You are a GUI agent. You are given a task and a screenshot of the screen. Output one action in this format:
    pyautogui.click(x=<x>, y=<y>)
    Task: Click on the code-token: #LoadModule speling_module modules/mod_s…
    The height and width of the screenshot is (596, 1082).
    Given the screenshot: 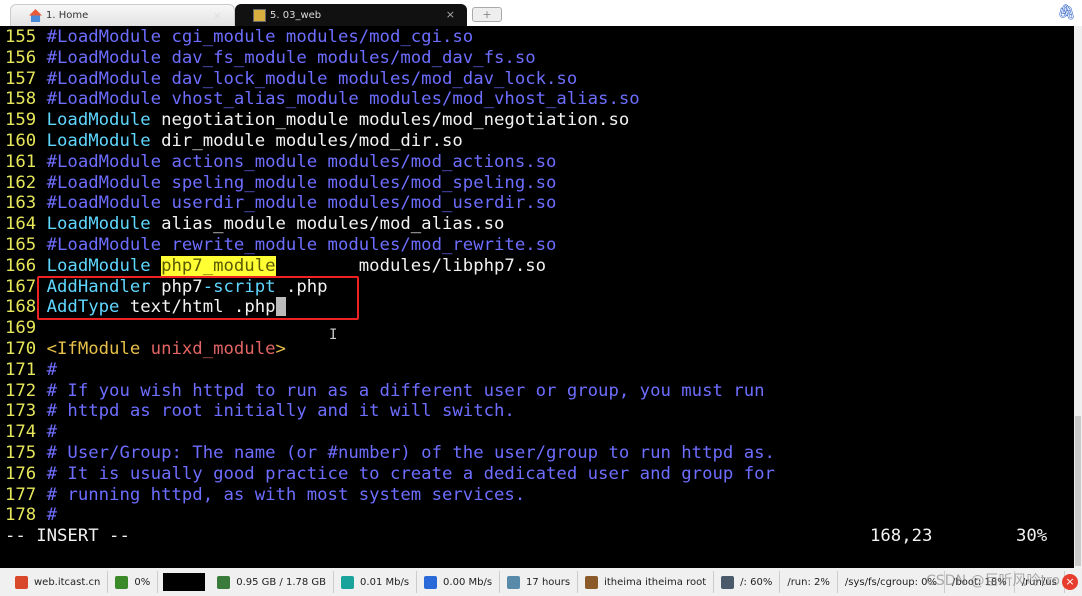 What is the action you would take?
    pyautogui.click(x=301, y=182)
    